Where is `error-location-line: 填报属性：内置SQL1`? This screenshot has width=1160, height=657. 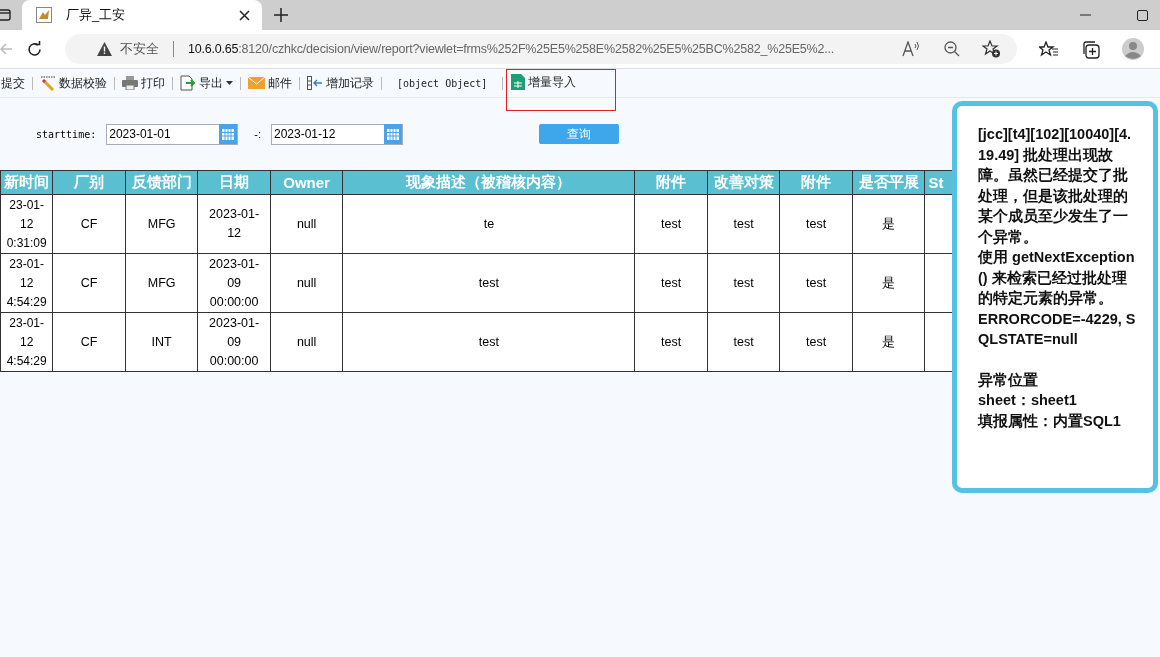
error-location-line: 填报属性：内置SQL1 is located at coordinates (1050, 421).